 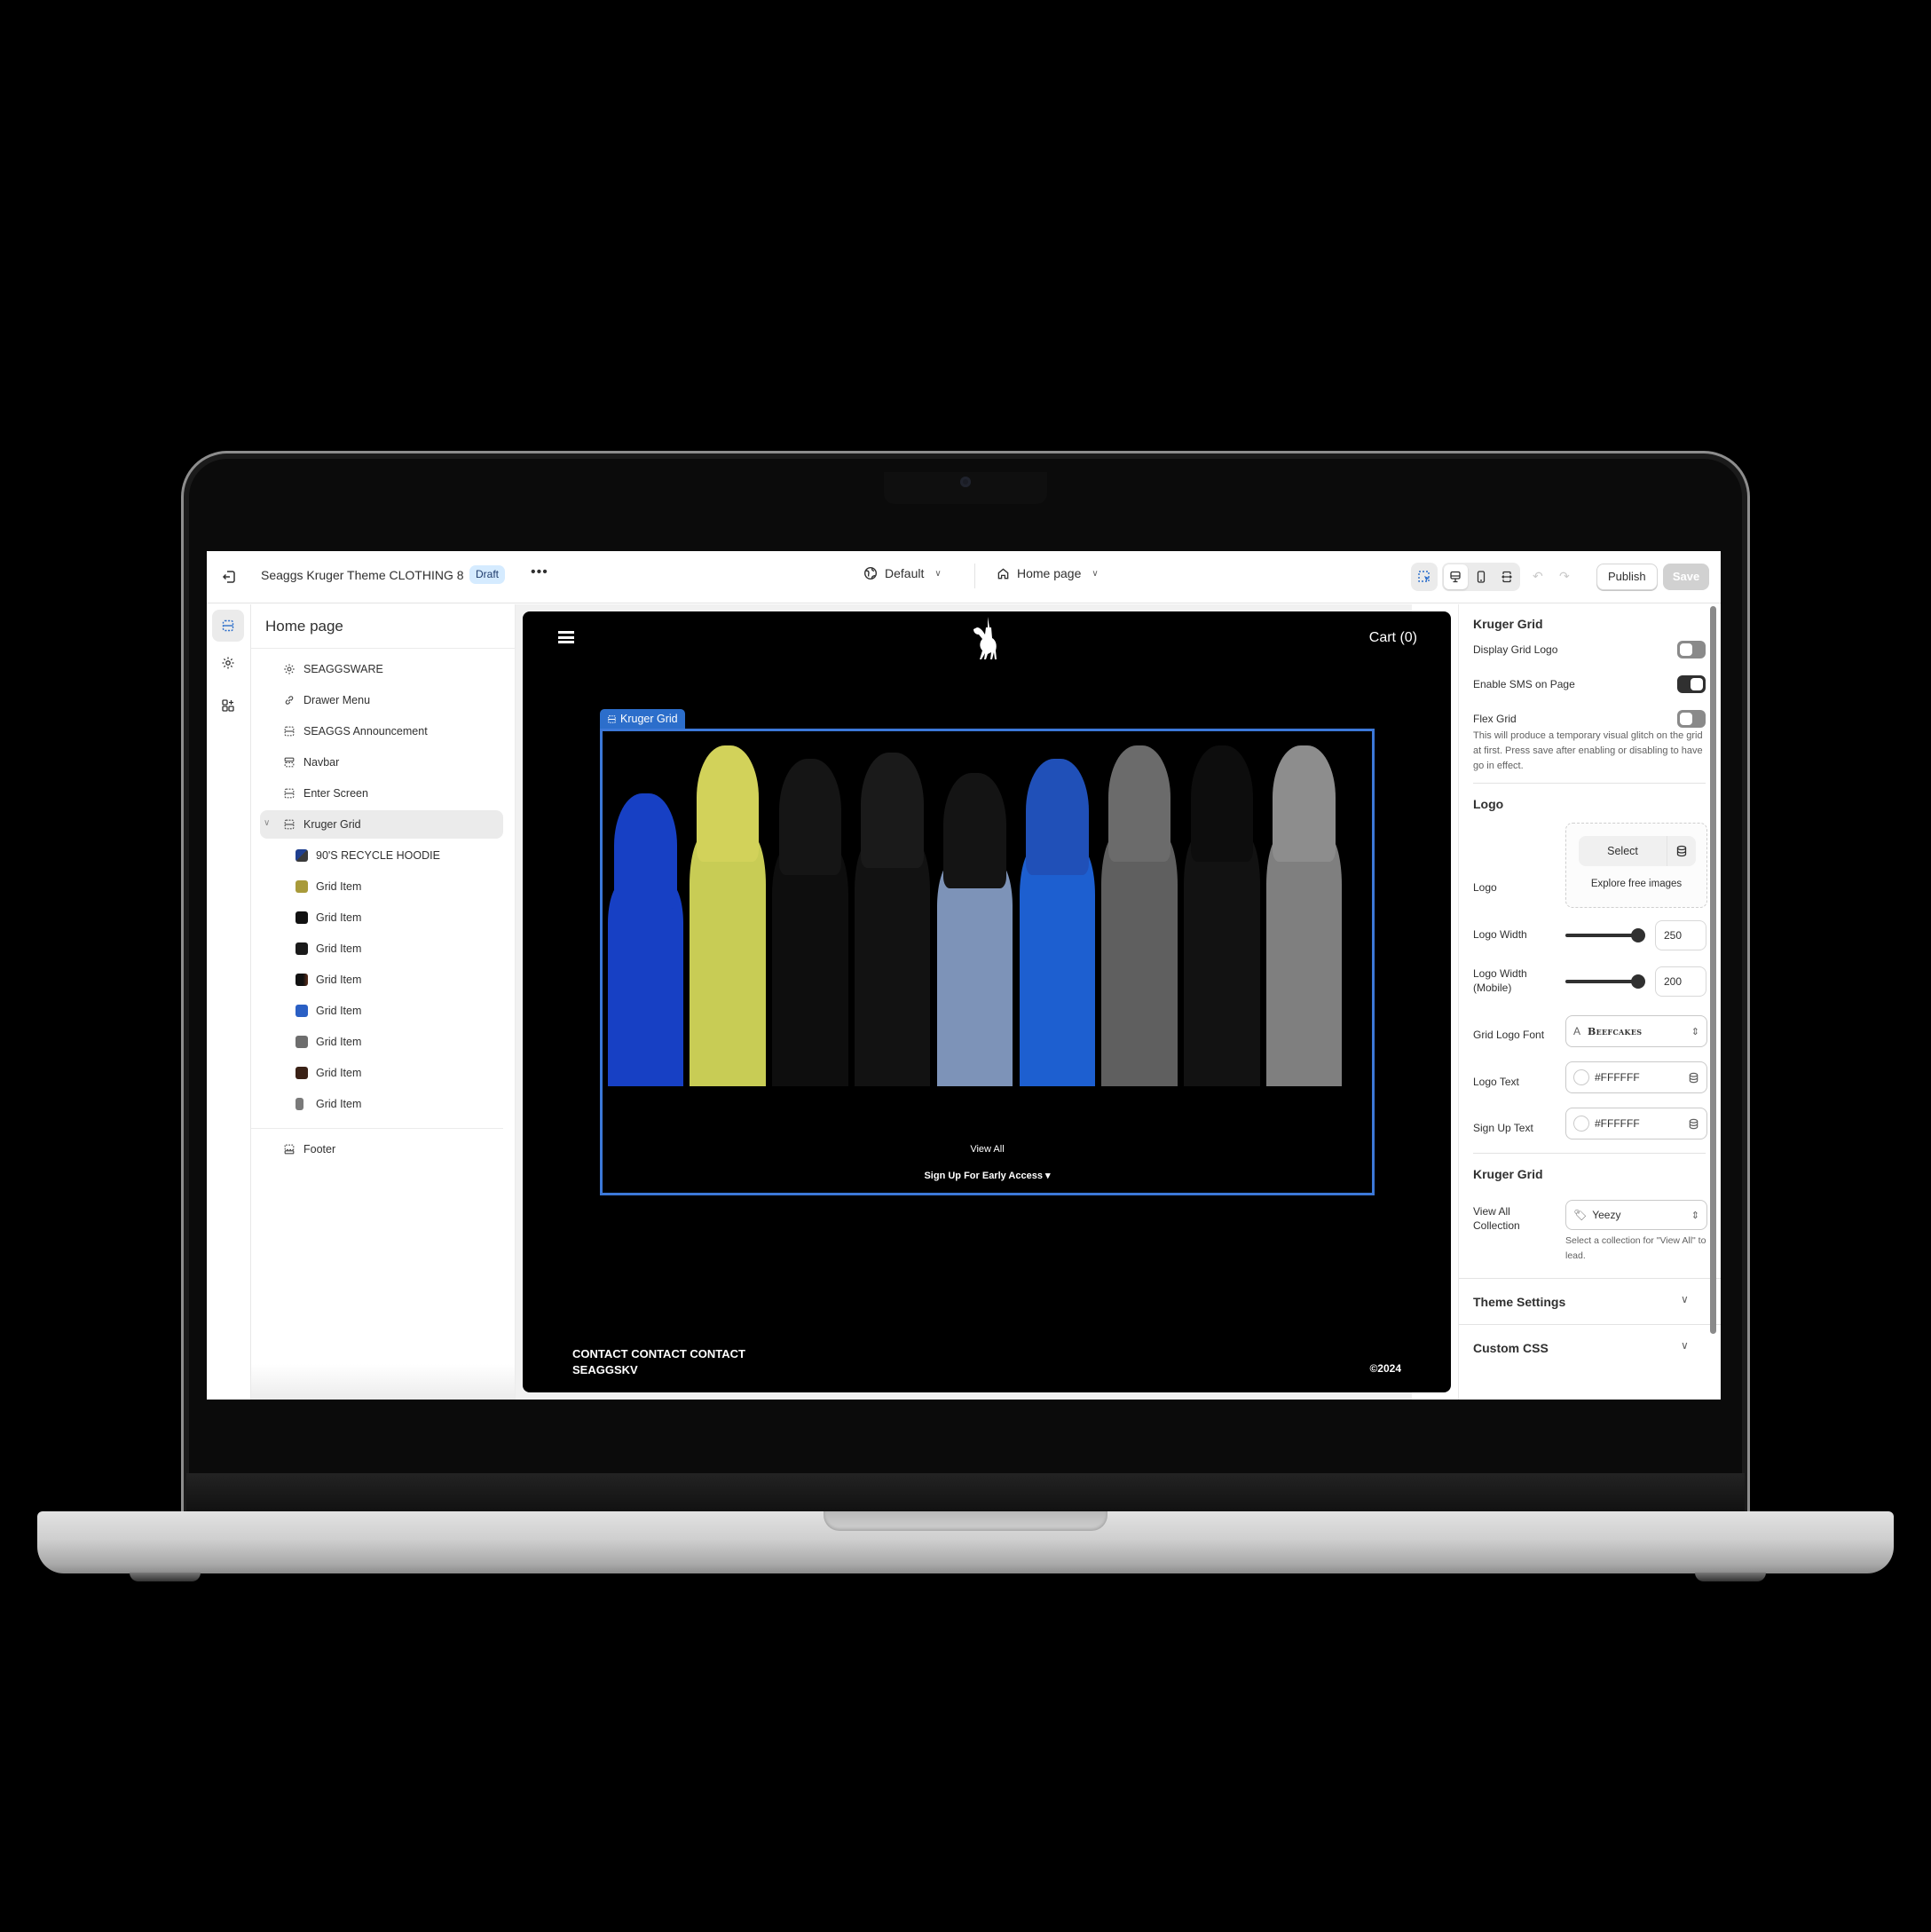 I want to click on camera-icon, so click(x=965, y=482).